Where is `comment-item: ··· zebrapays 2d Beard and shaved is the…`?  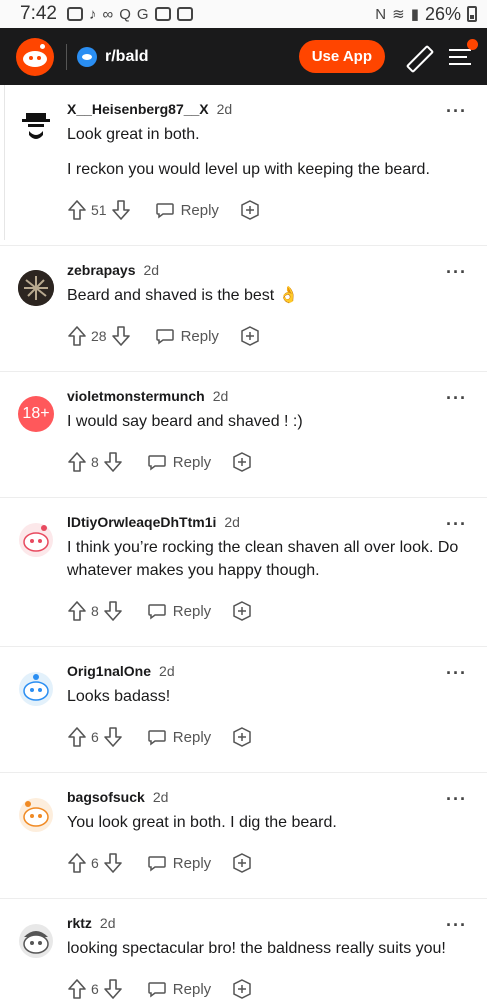 comment-item: ··· zebrapays 2d Beard and shaved is the… is located at coordinates (243, 309).